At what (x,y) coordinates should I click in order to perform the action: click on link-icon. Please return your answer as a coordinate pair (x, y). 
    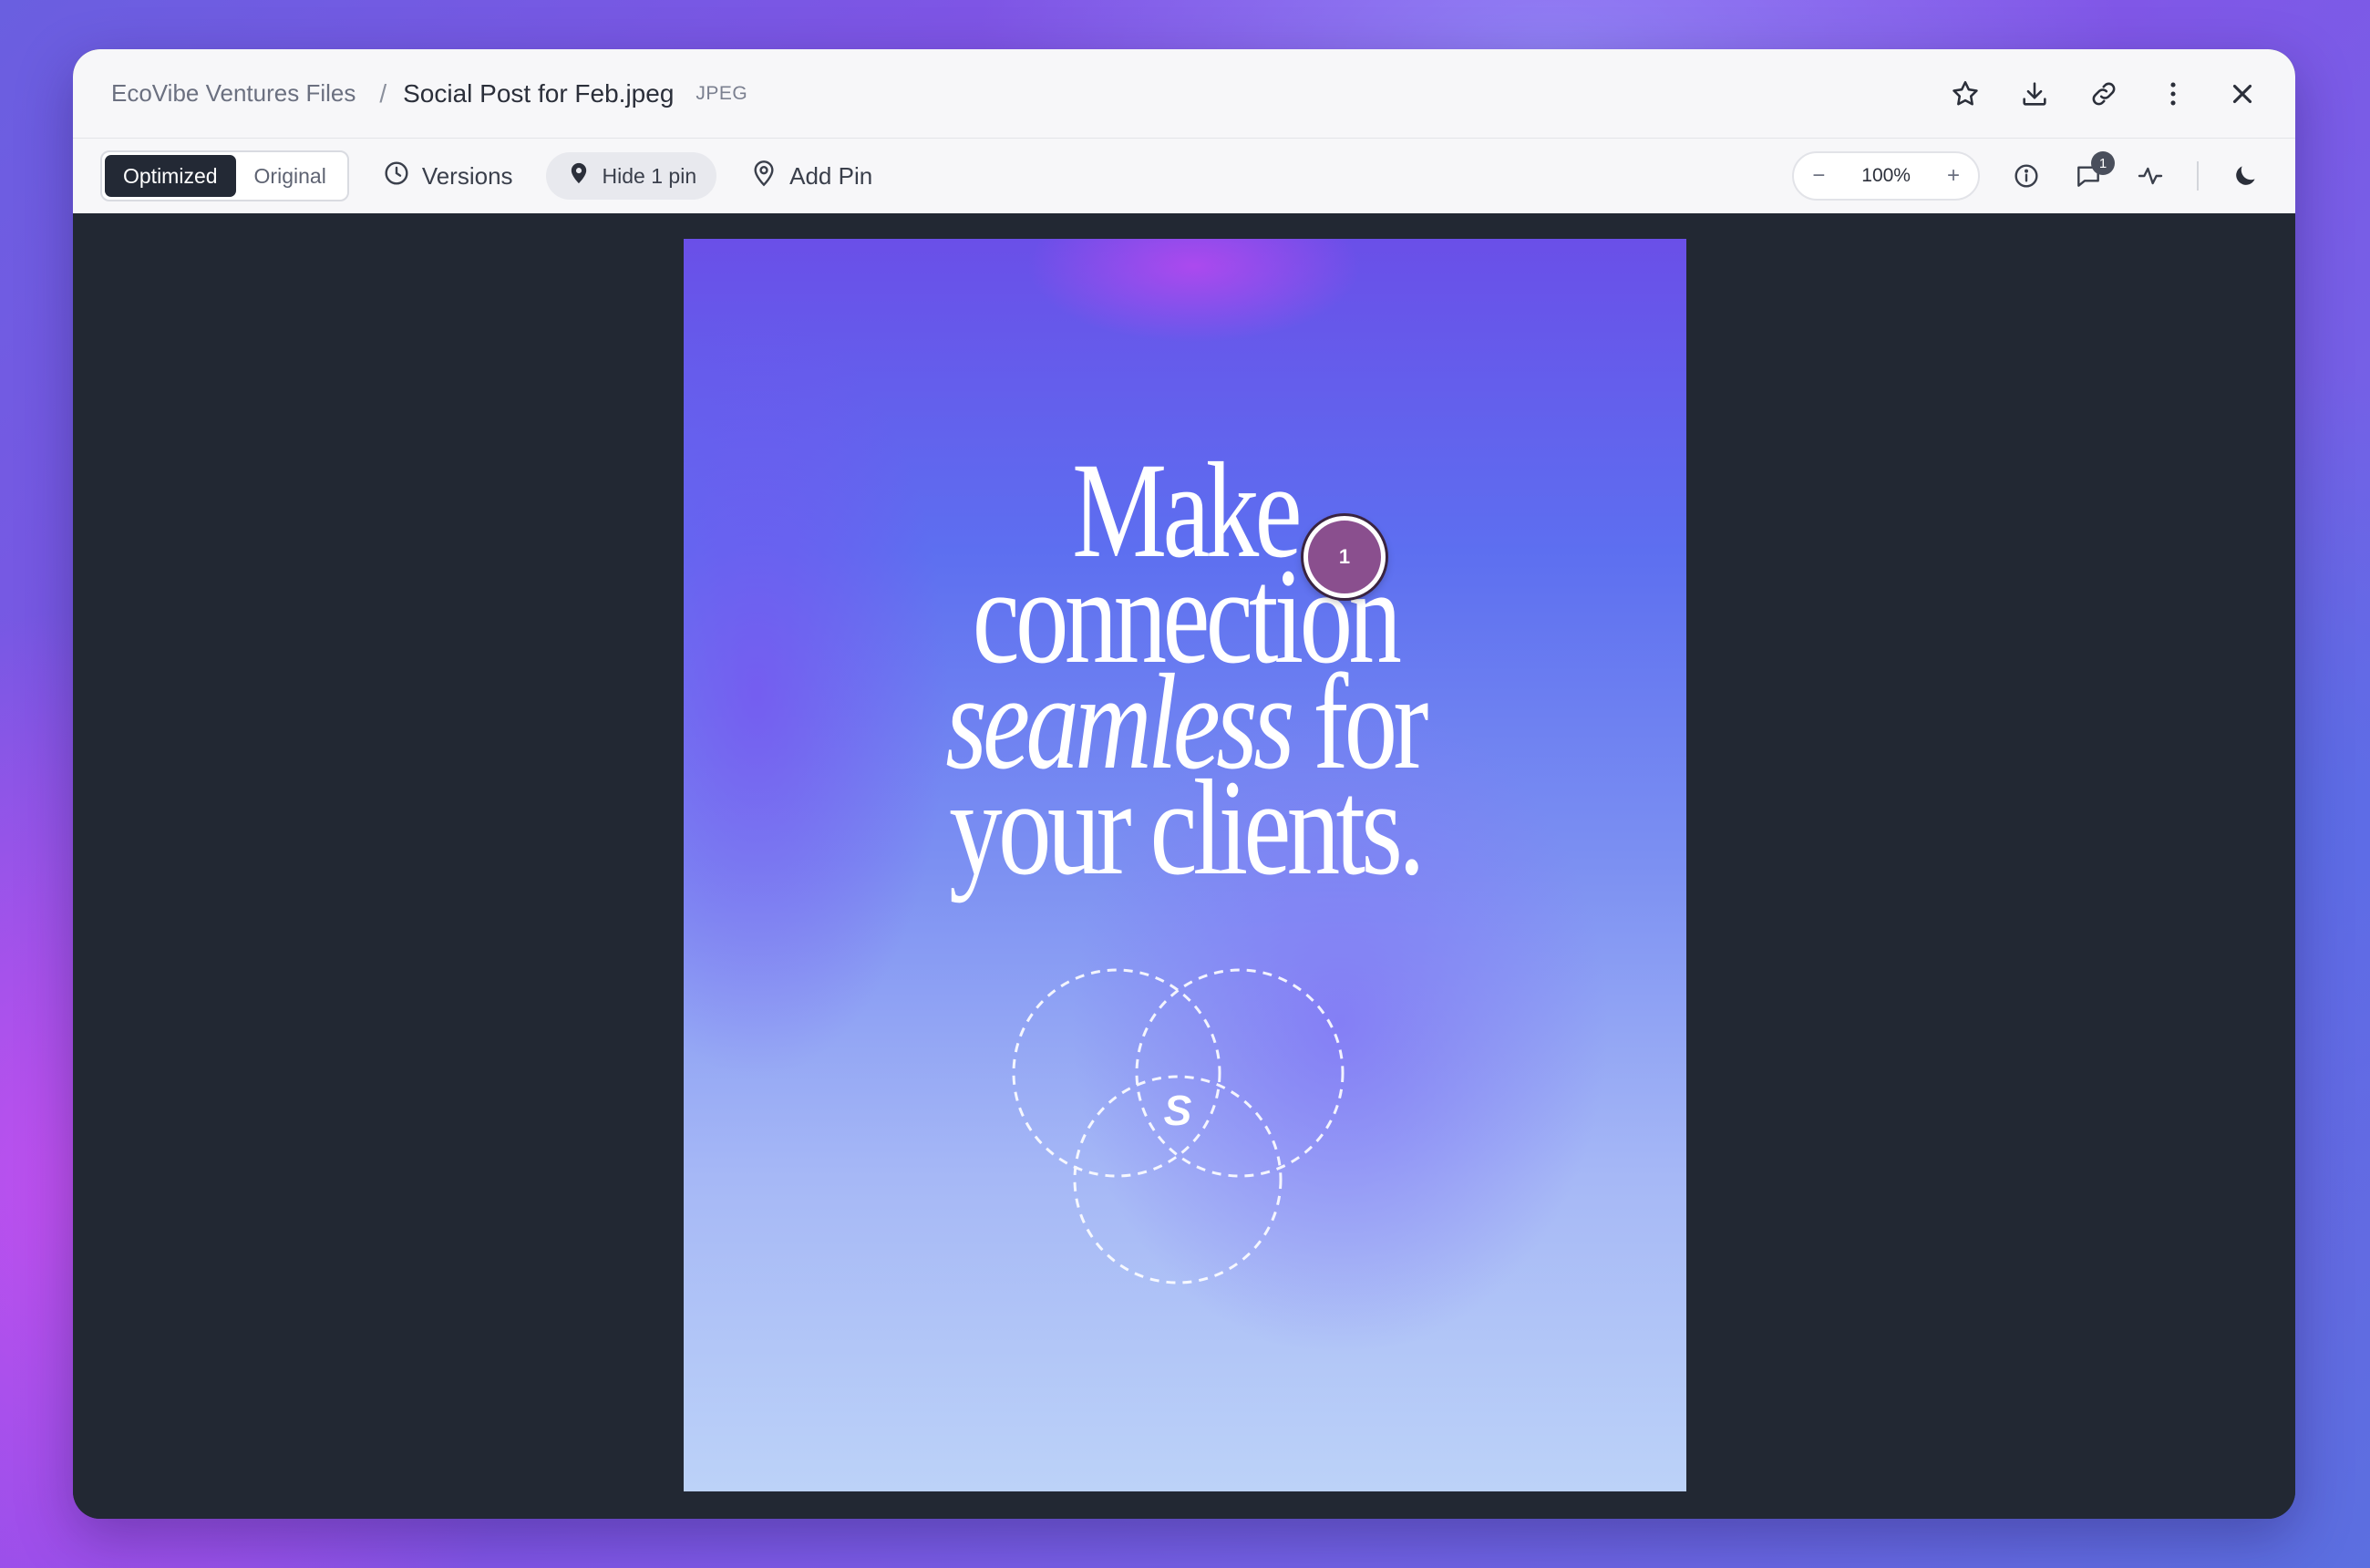
    Looking at the image, I should click on (2103, 93).